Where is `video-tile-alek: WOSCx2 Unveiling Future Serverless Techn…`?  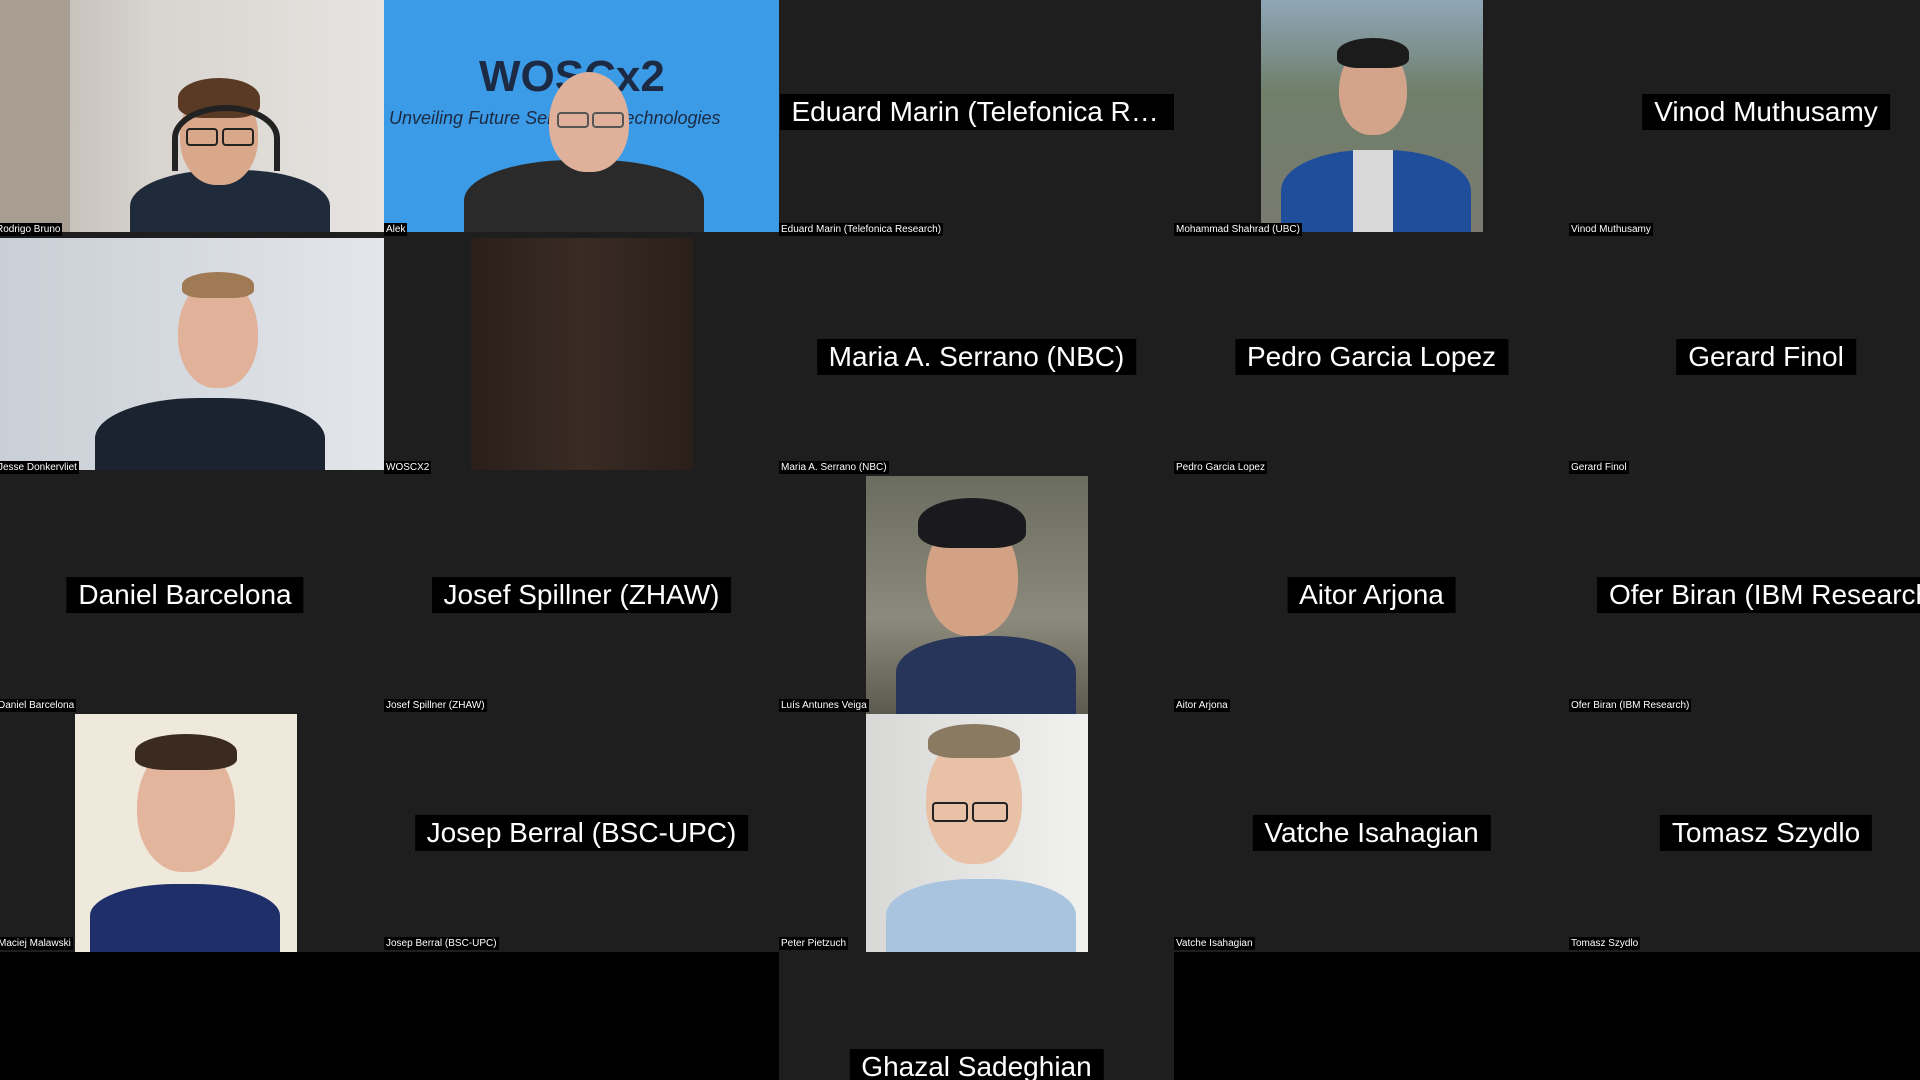 video-tile-alek: WOSCx2 Unveiling Future Serverless Techn… is located at coordinates (581, 119).